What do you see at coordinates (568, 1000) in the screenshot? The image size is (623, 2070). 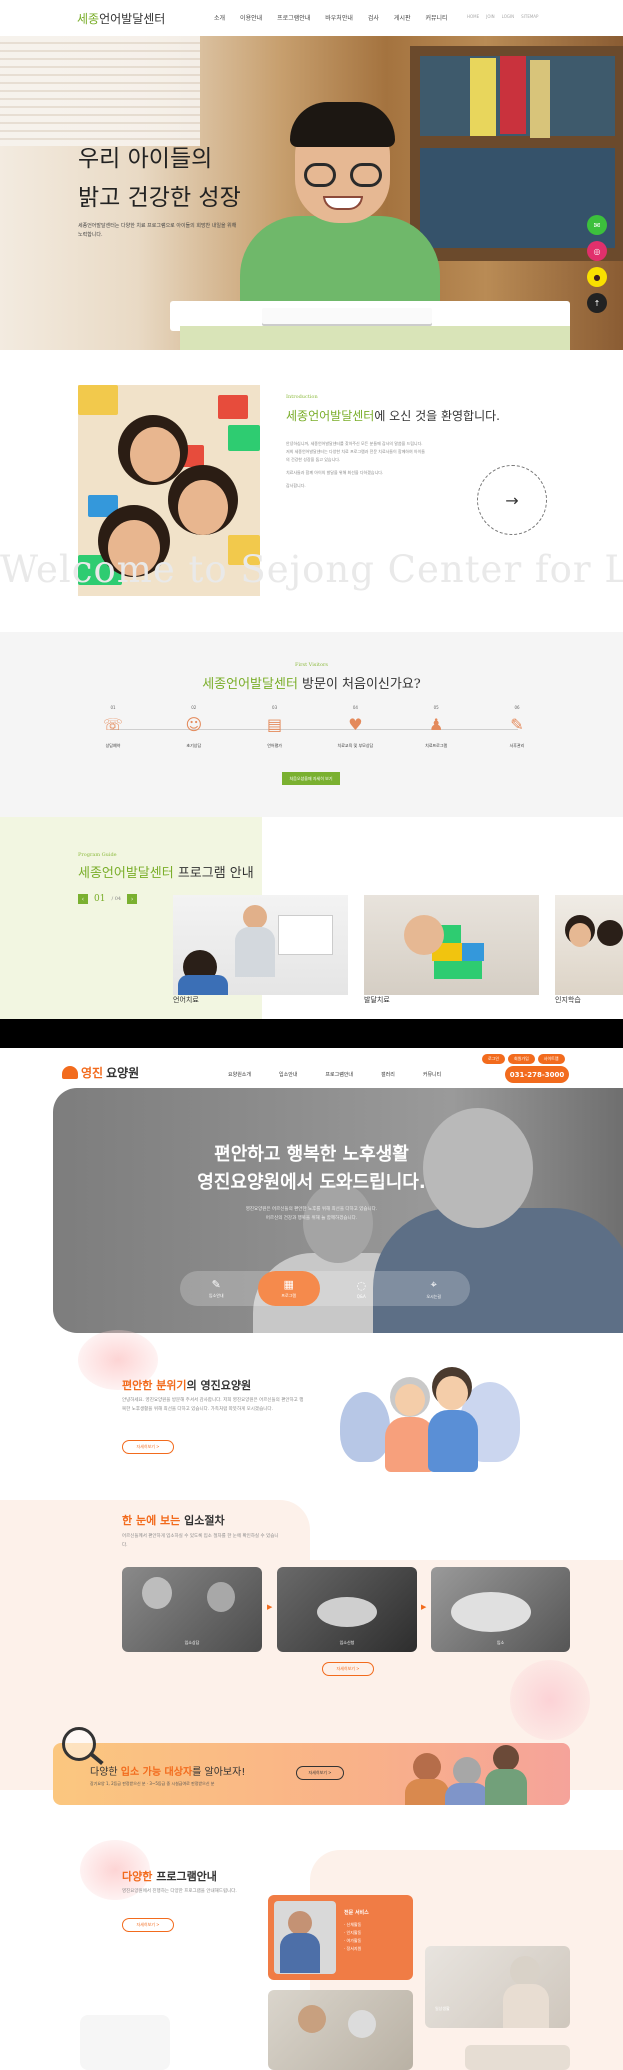 I see `program-card-label: 인지학습` at bounding box center [568, 1000].